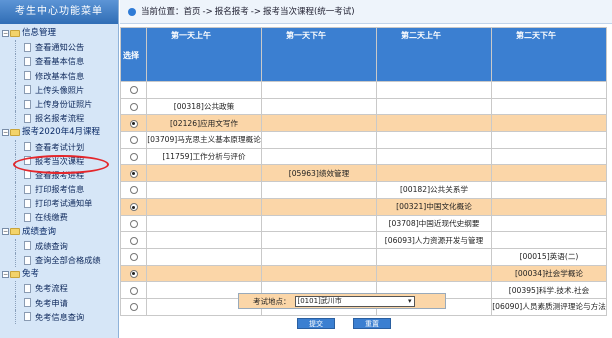  I want to click on sidebar-item: 查看通知公告, so click(60, 47).